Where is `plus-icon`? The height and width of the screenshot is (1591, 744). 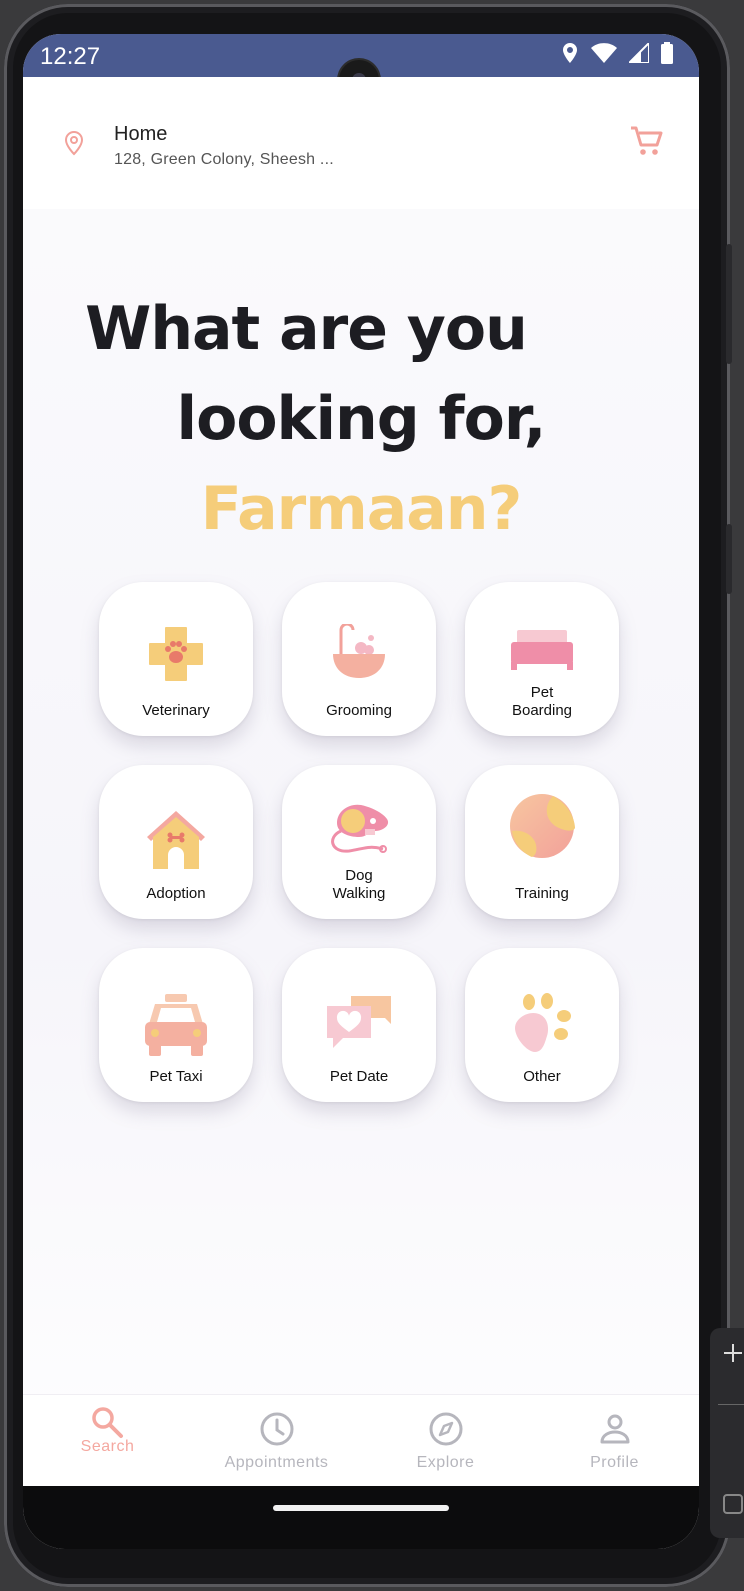
plus-icon is located at coordinates (733, 1353).